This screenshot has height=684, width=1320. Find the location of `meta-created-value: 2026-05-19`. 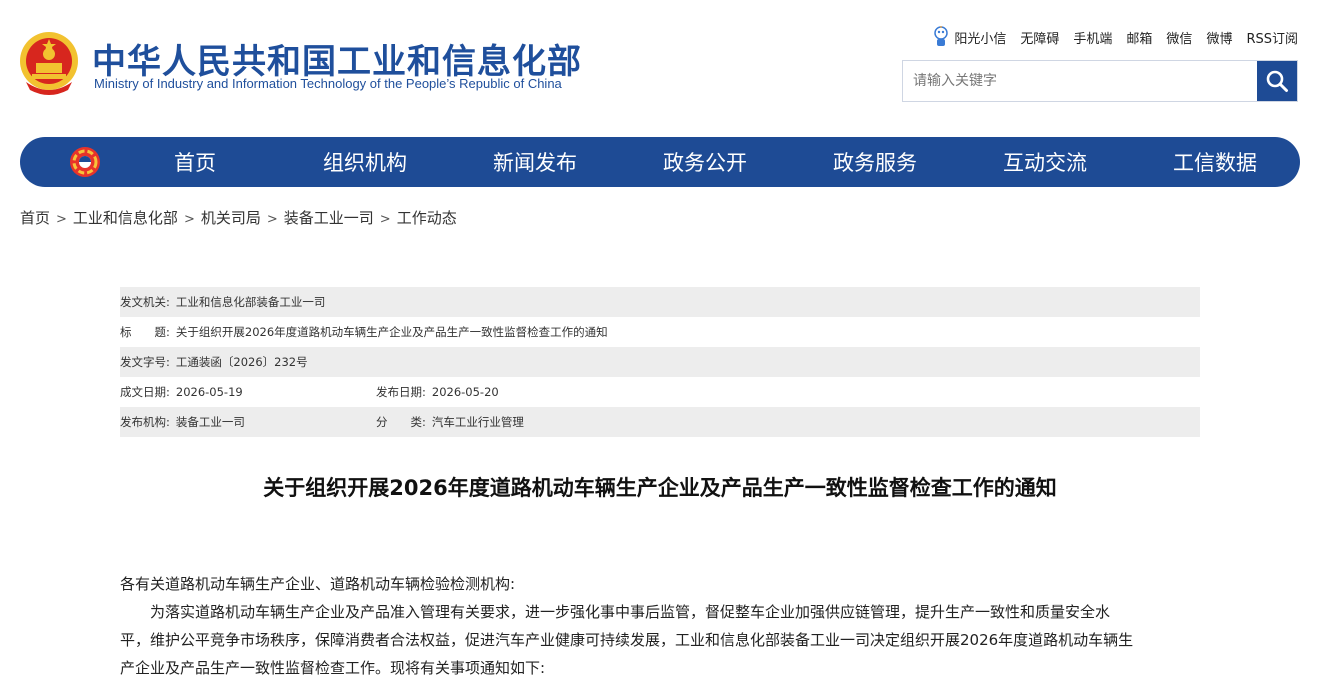

meta-created-value: 2026-05-19 is located at coordinates (209, 392).